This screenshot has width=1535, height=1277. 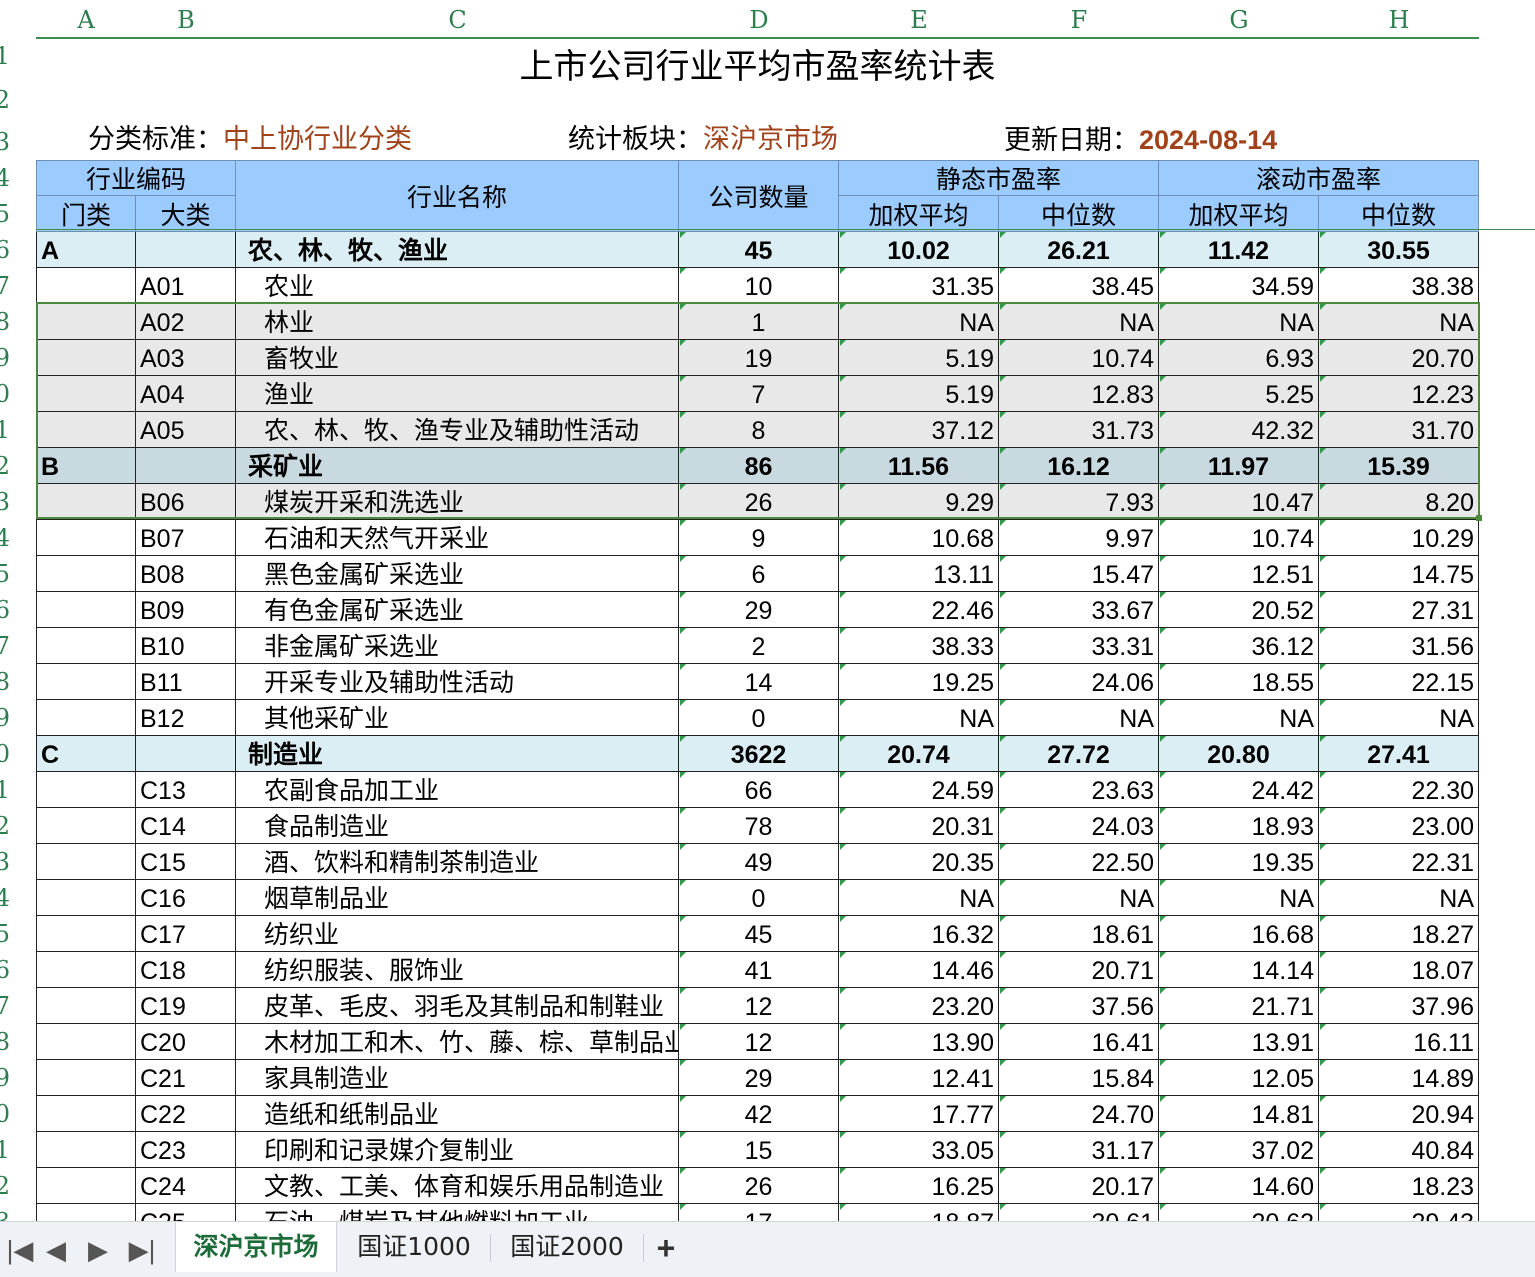 What do you see at coordinates (1239, 537) in the screenshot?
I see `rolling-weighted-avg-cell: 10.74` at bounding box center [1239, 537].